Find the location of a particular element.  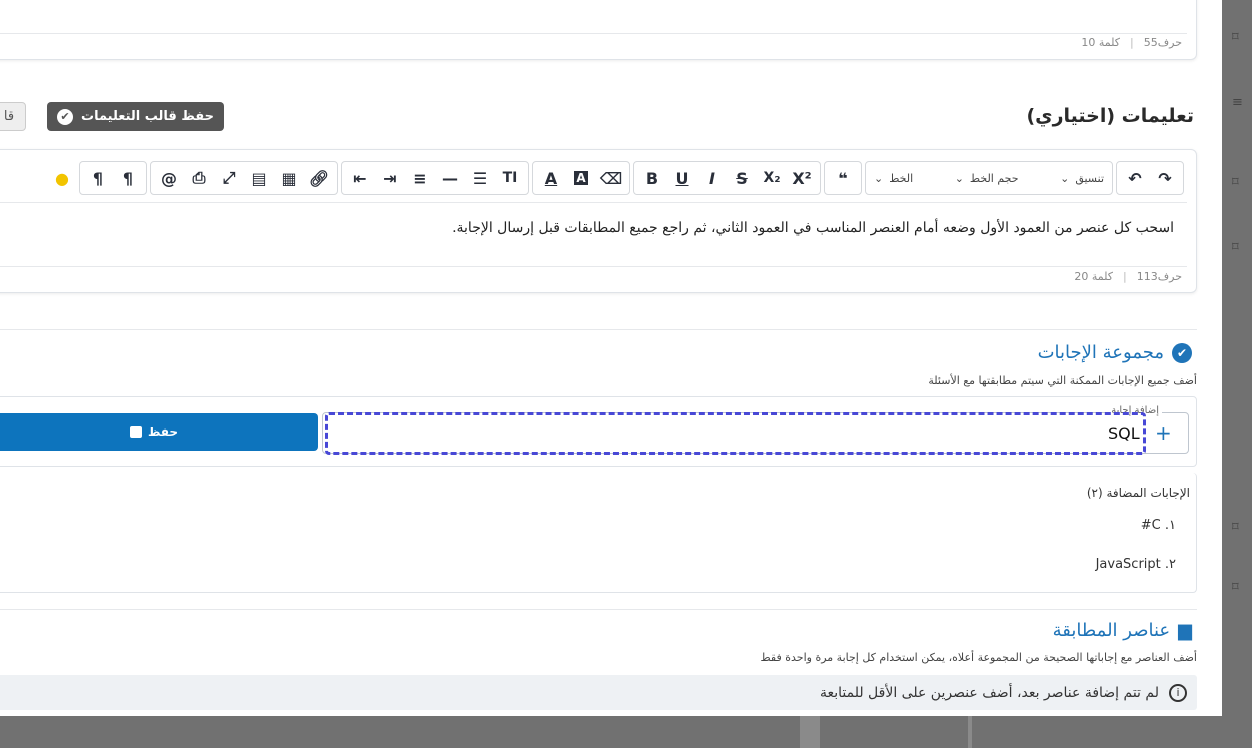

plus-icon: + is located at coordinates (1163, 433).